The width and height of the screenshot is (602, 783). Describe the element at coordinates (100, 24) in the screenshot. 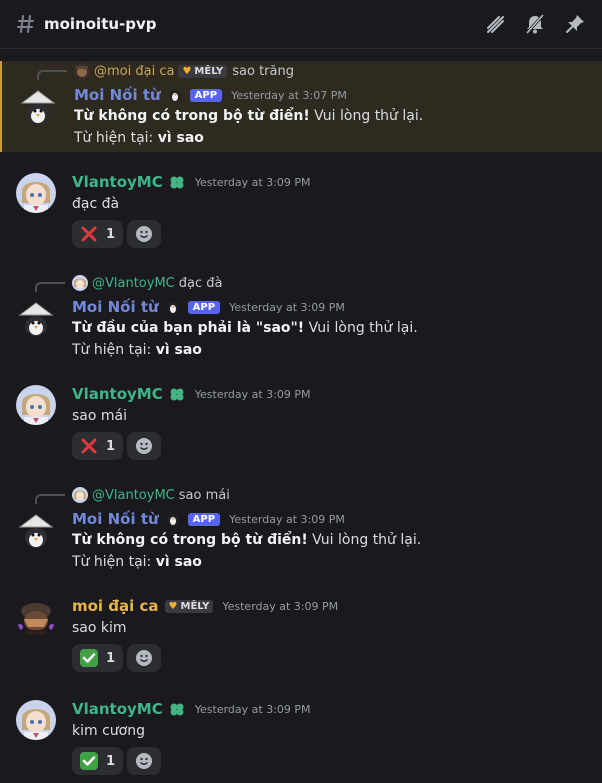

I see `channel-name: moinoitu-pvp` at that location.